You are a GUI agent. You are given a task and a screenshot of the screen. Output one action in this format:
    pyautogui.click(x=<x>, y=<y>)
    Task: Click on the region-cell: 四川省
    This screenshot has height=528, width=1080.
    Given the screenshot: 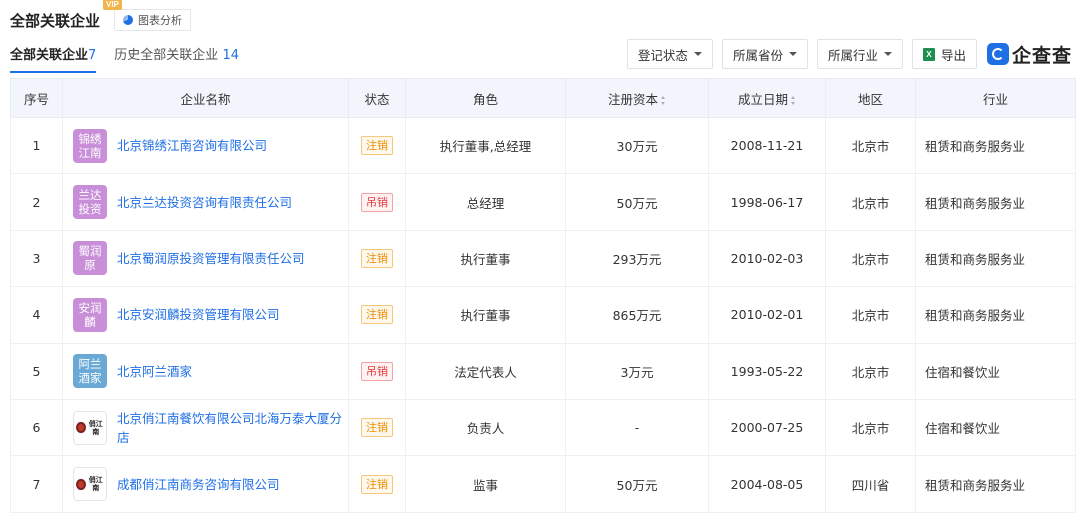 What is the action you would take?
    pyautogui.click(x=870, y=484)
    